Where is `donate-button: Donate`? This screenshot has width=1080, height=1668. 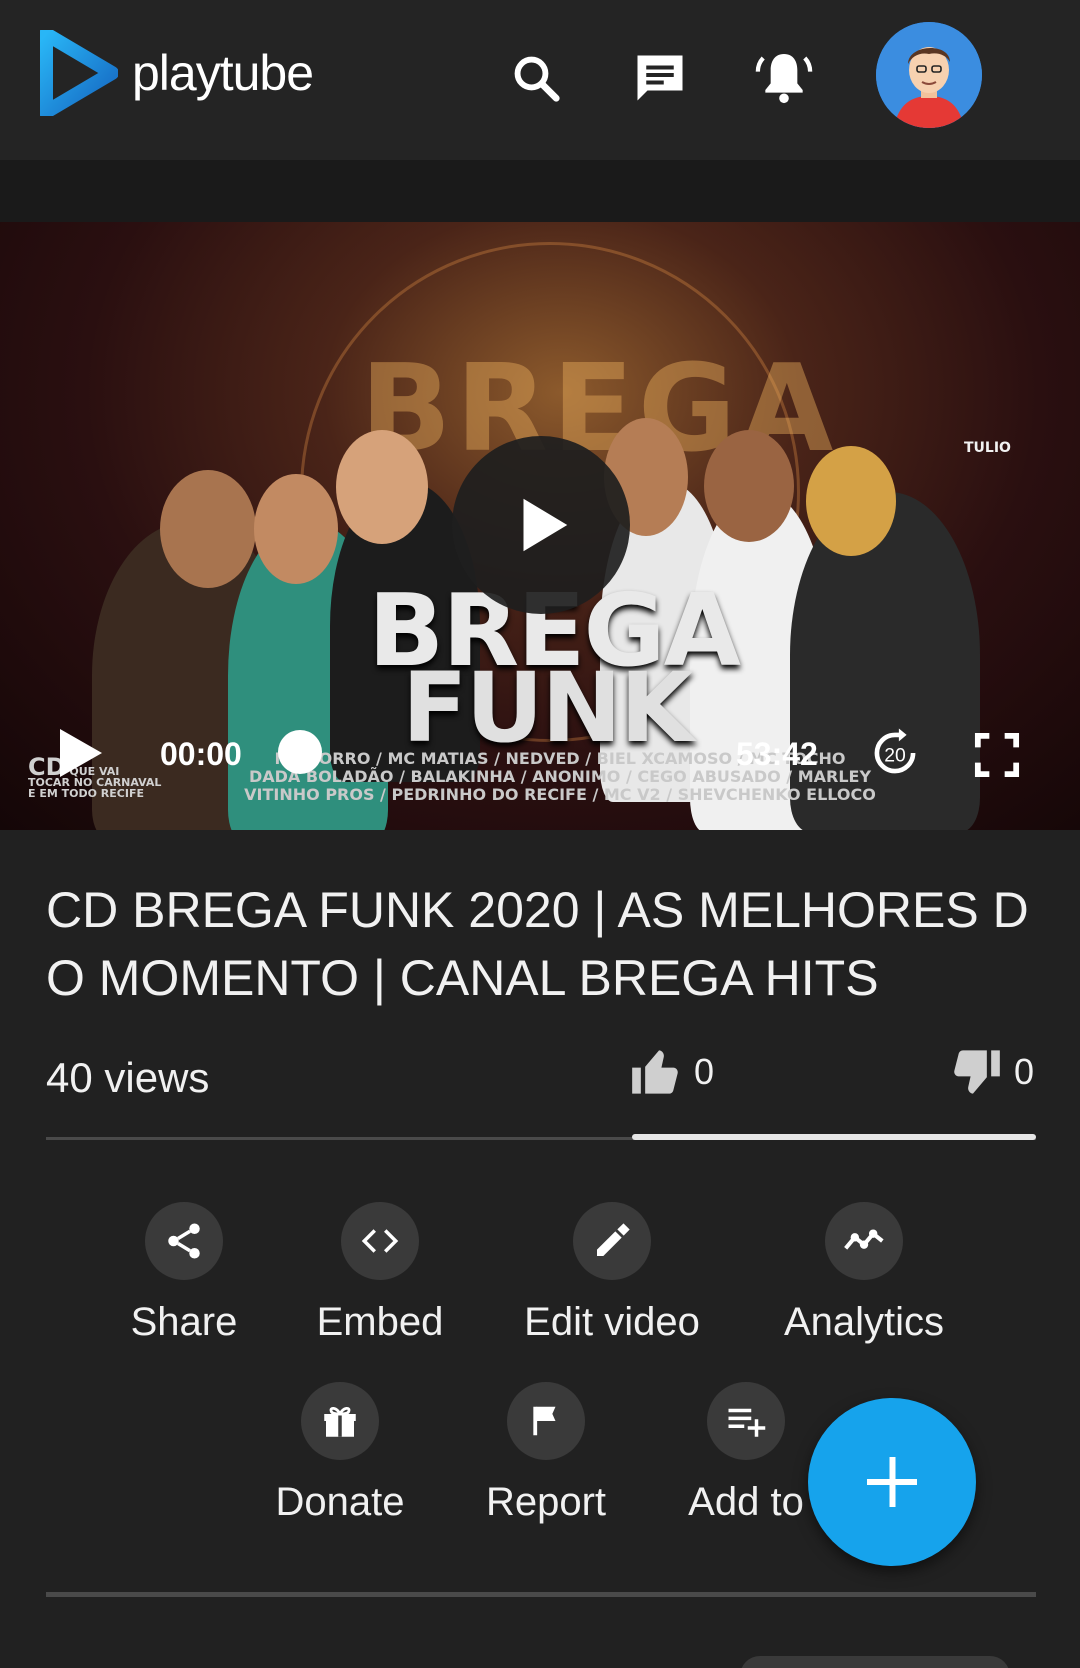
donate-button: Donate is located at coordinates (340, 1453).